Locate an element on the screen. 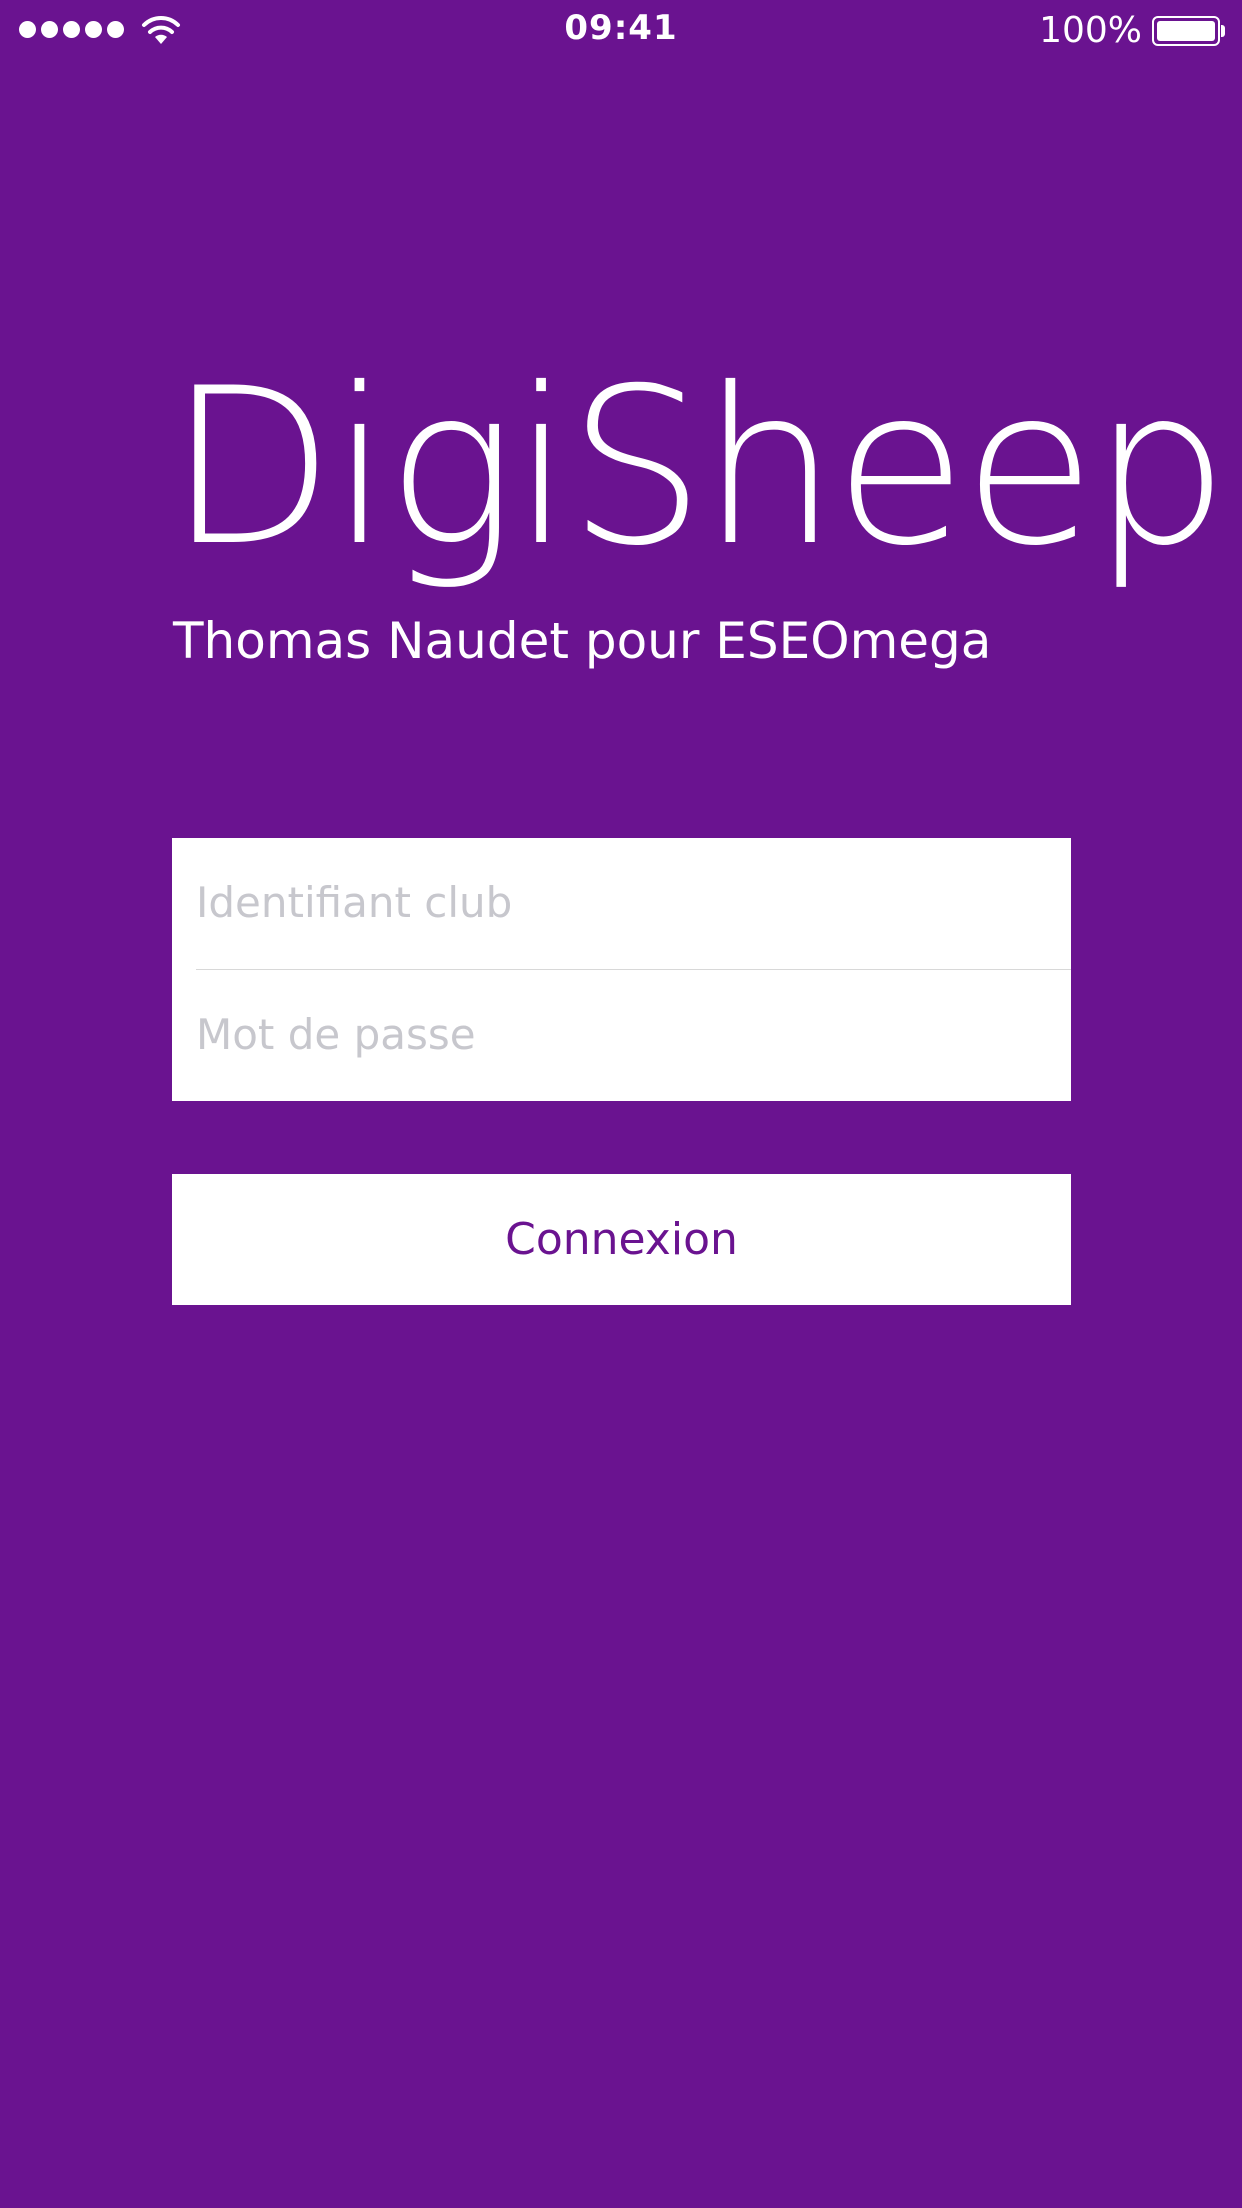  app-title: DigiSheep is located at coordinates (698, 467).